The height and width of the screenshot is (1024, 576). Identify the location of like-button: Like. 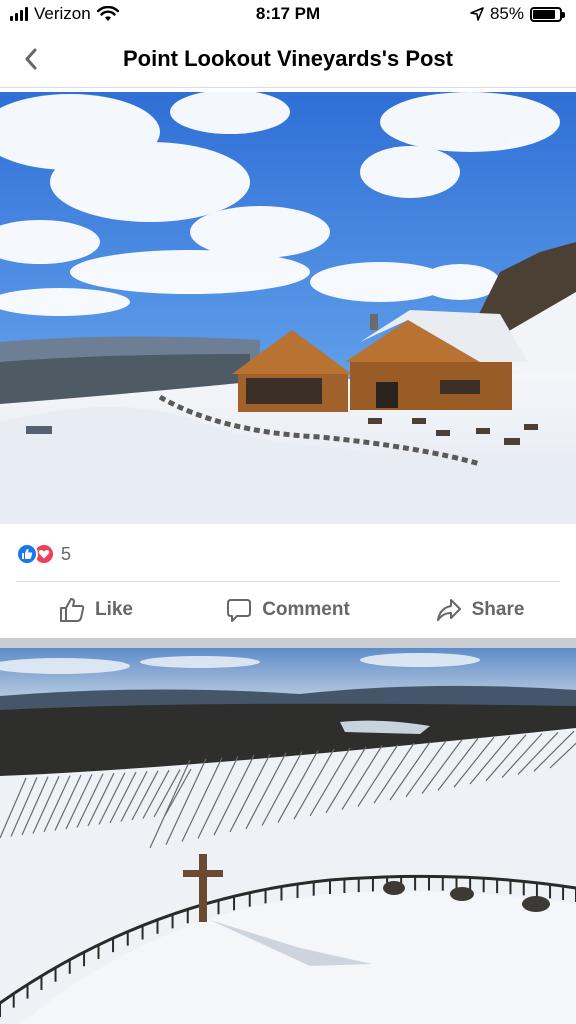
(96, 610).